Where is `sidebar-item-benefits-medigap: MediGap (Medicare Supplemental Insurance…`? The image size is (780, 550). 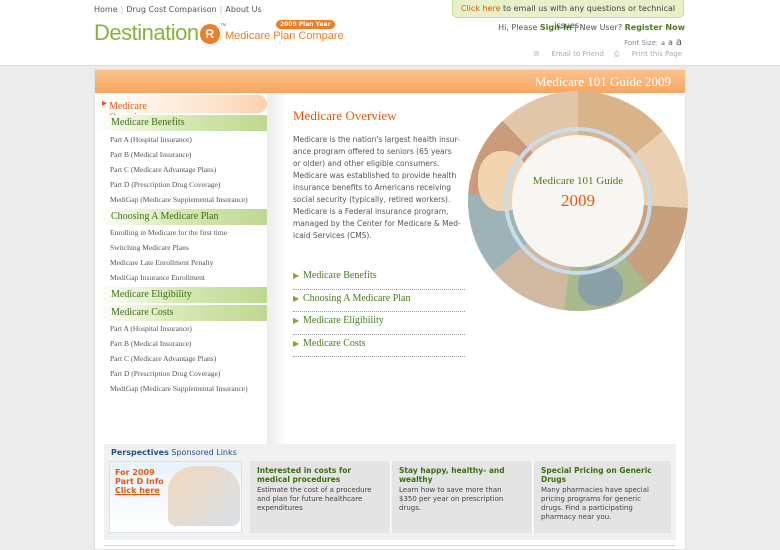
sidebar-item-benefits-medigap: MediGap (Medicare Supplemental Insurance… is located at coordinates (179, 199).